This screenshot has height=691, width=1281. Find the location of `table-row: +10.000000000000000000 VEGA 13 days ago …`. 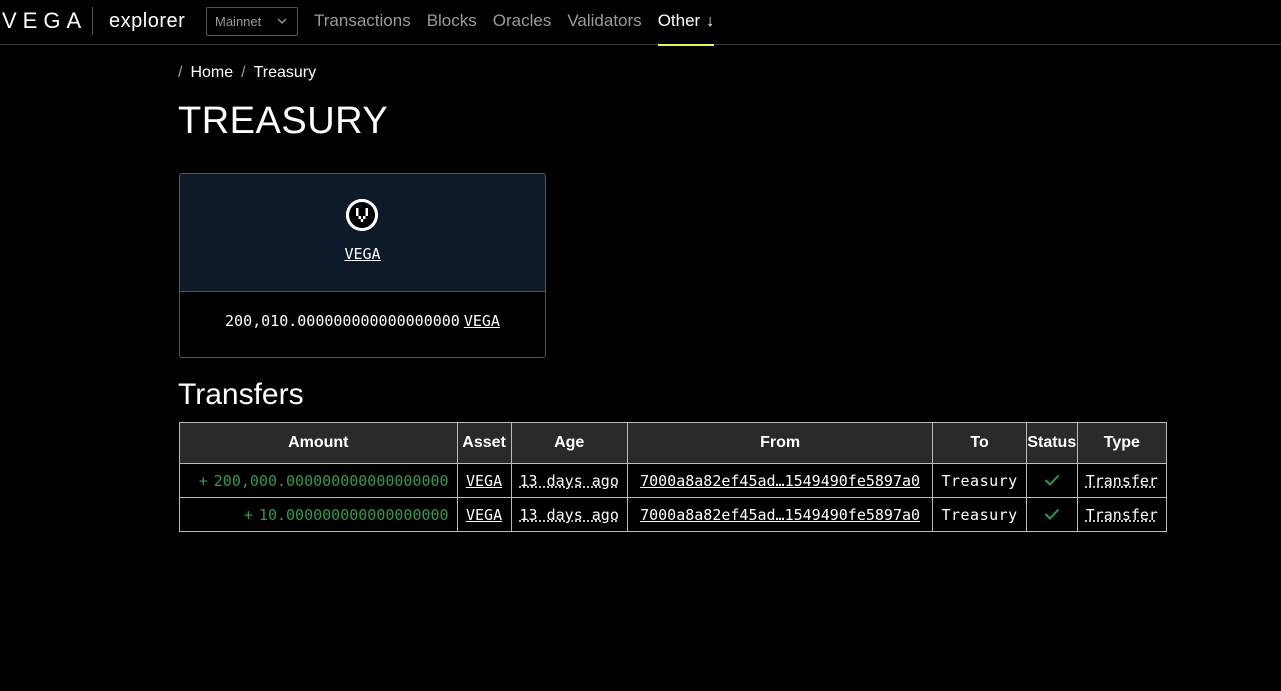

table-row: +10.000000000000000000 VEGA 13 days ago … is located at coordinates (673, 514).